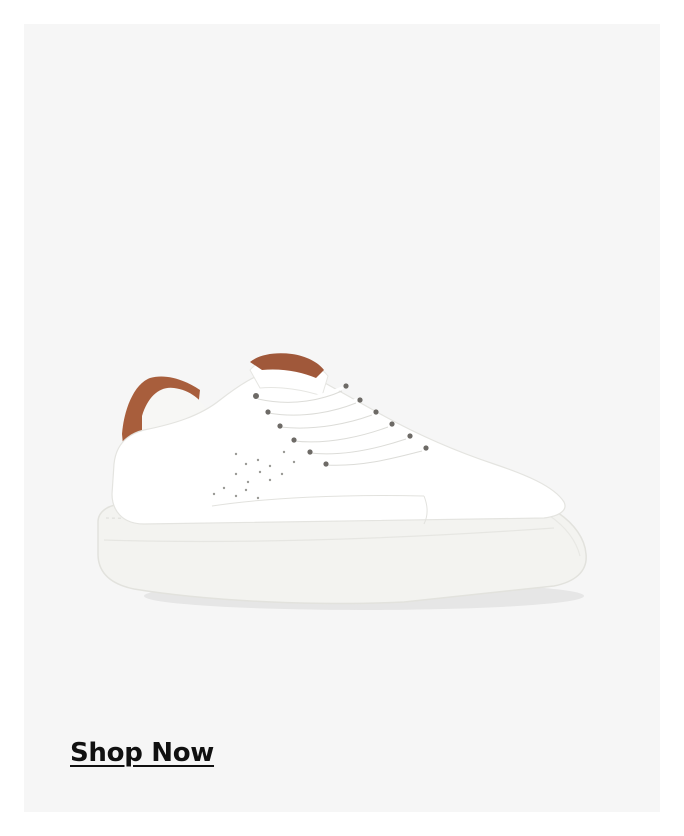  I want to click on shop-now-link: Shop Now, so click(142, 753).